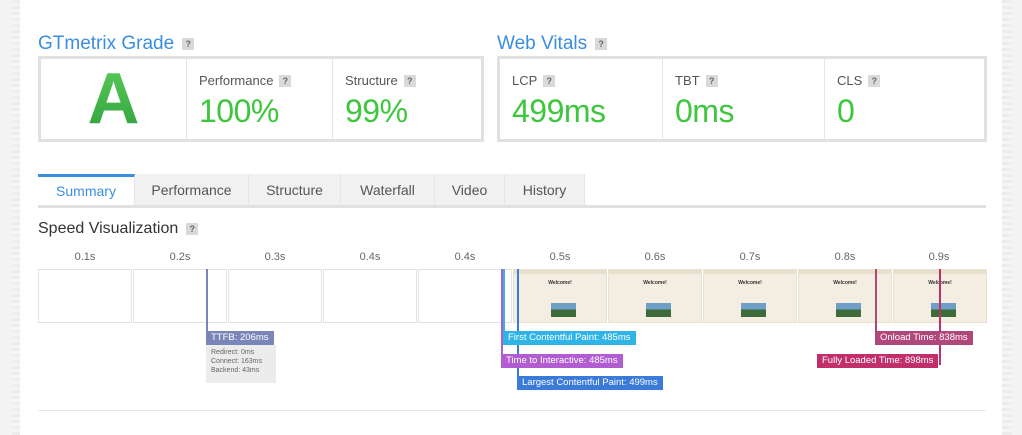 This screenshot has width=1022, height=435. Describe the element at coordinates (704, 111) in the screenshot. I see `tbt-value: 0ms` at that location.